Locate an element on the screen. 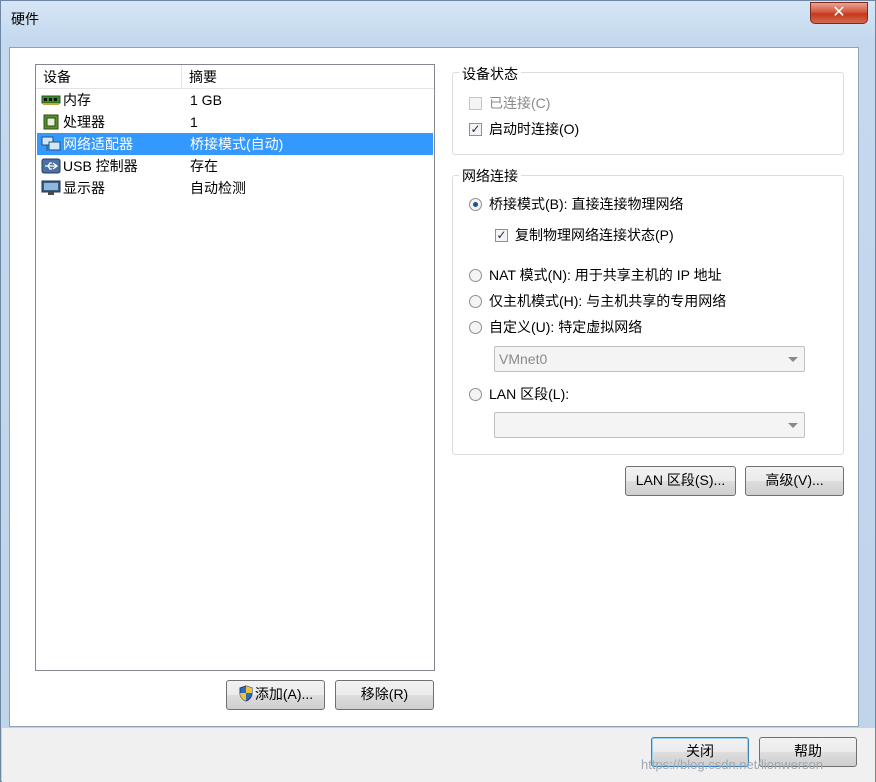 Image resolution: width=876 pixels, height=782 pixels. custom-network-select: VMnet0 is located at coordinates (649, 359).